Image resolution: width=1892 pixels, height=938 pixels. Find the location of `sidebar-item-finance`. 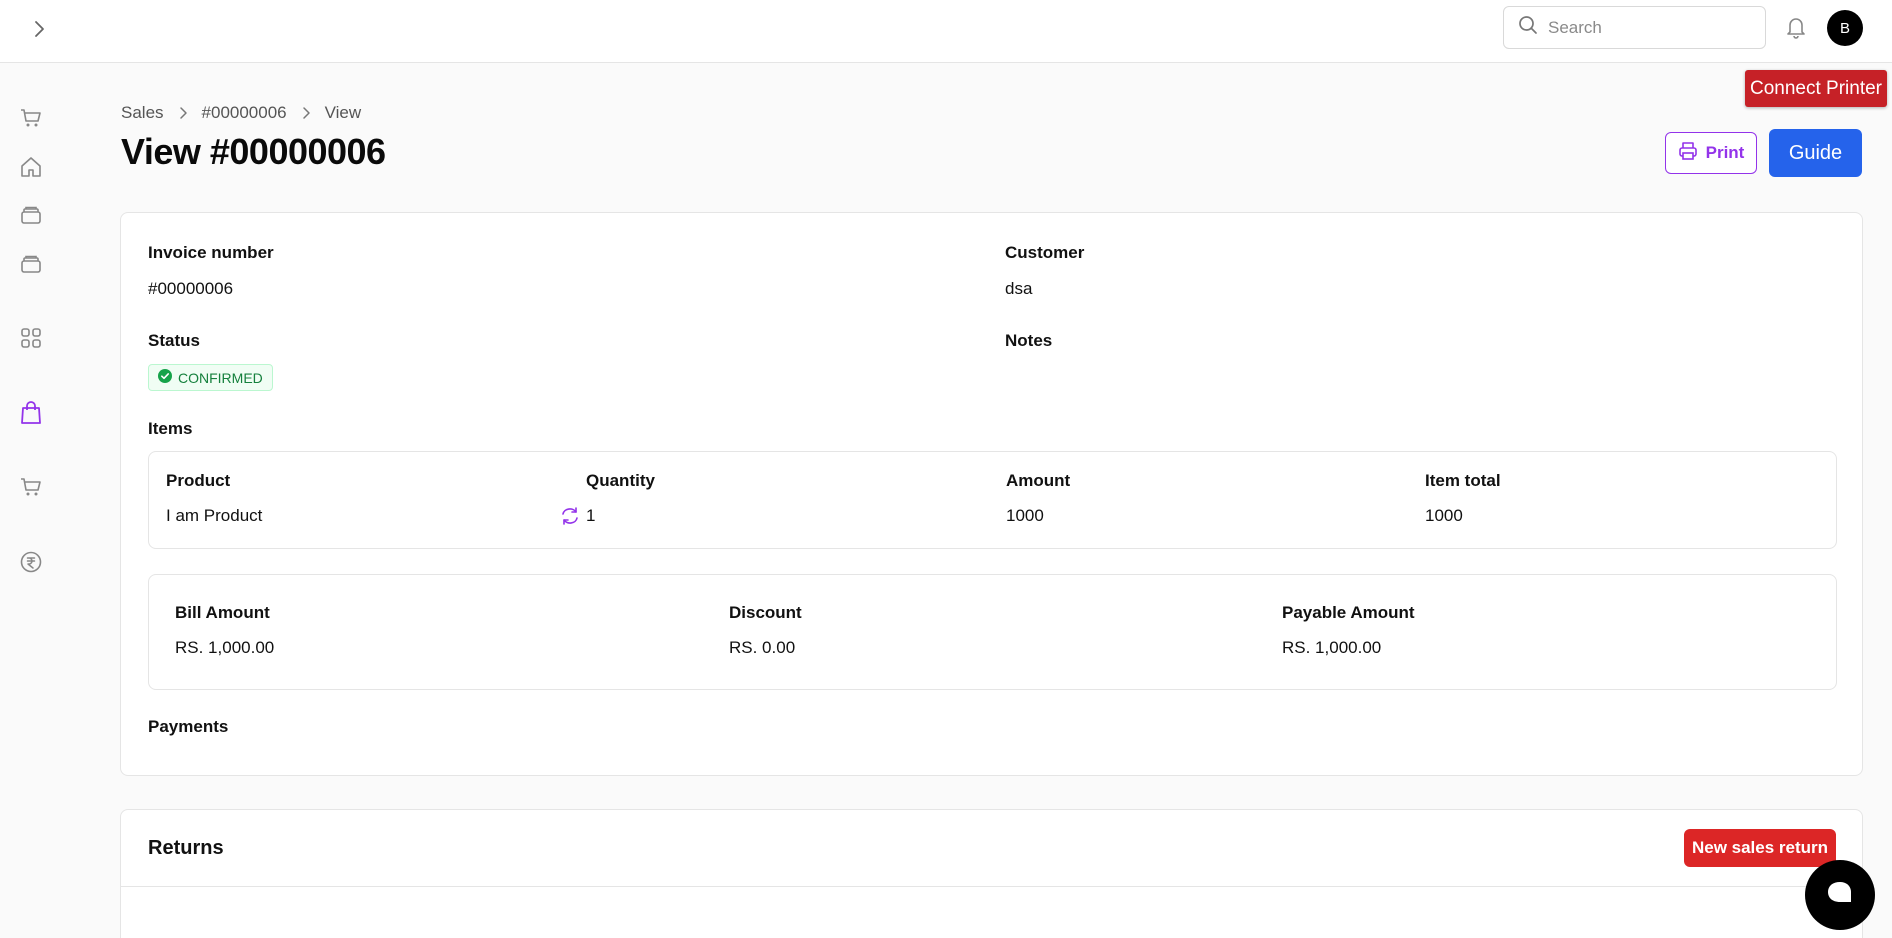

sidebar-item-finance is located at coordinates (31, 564).